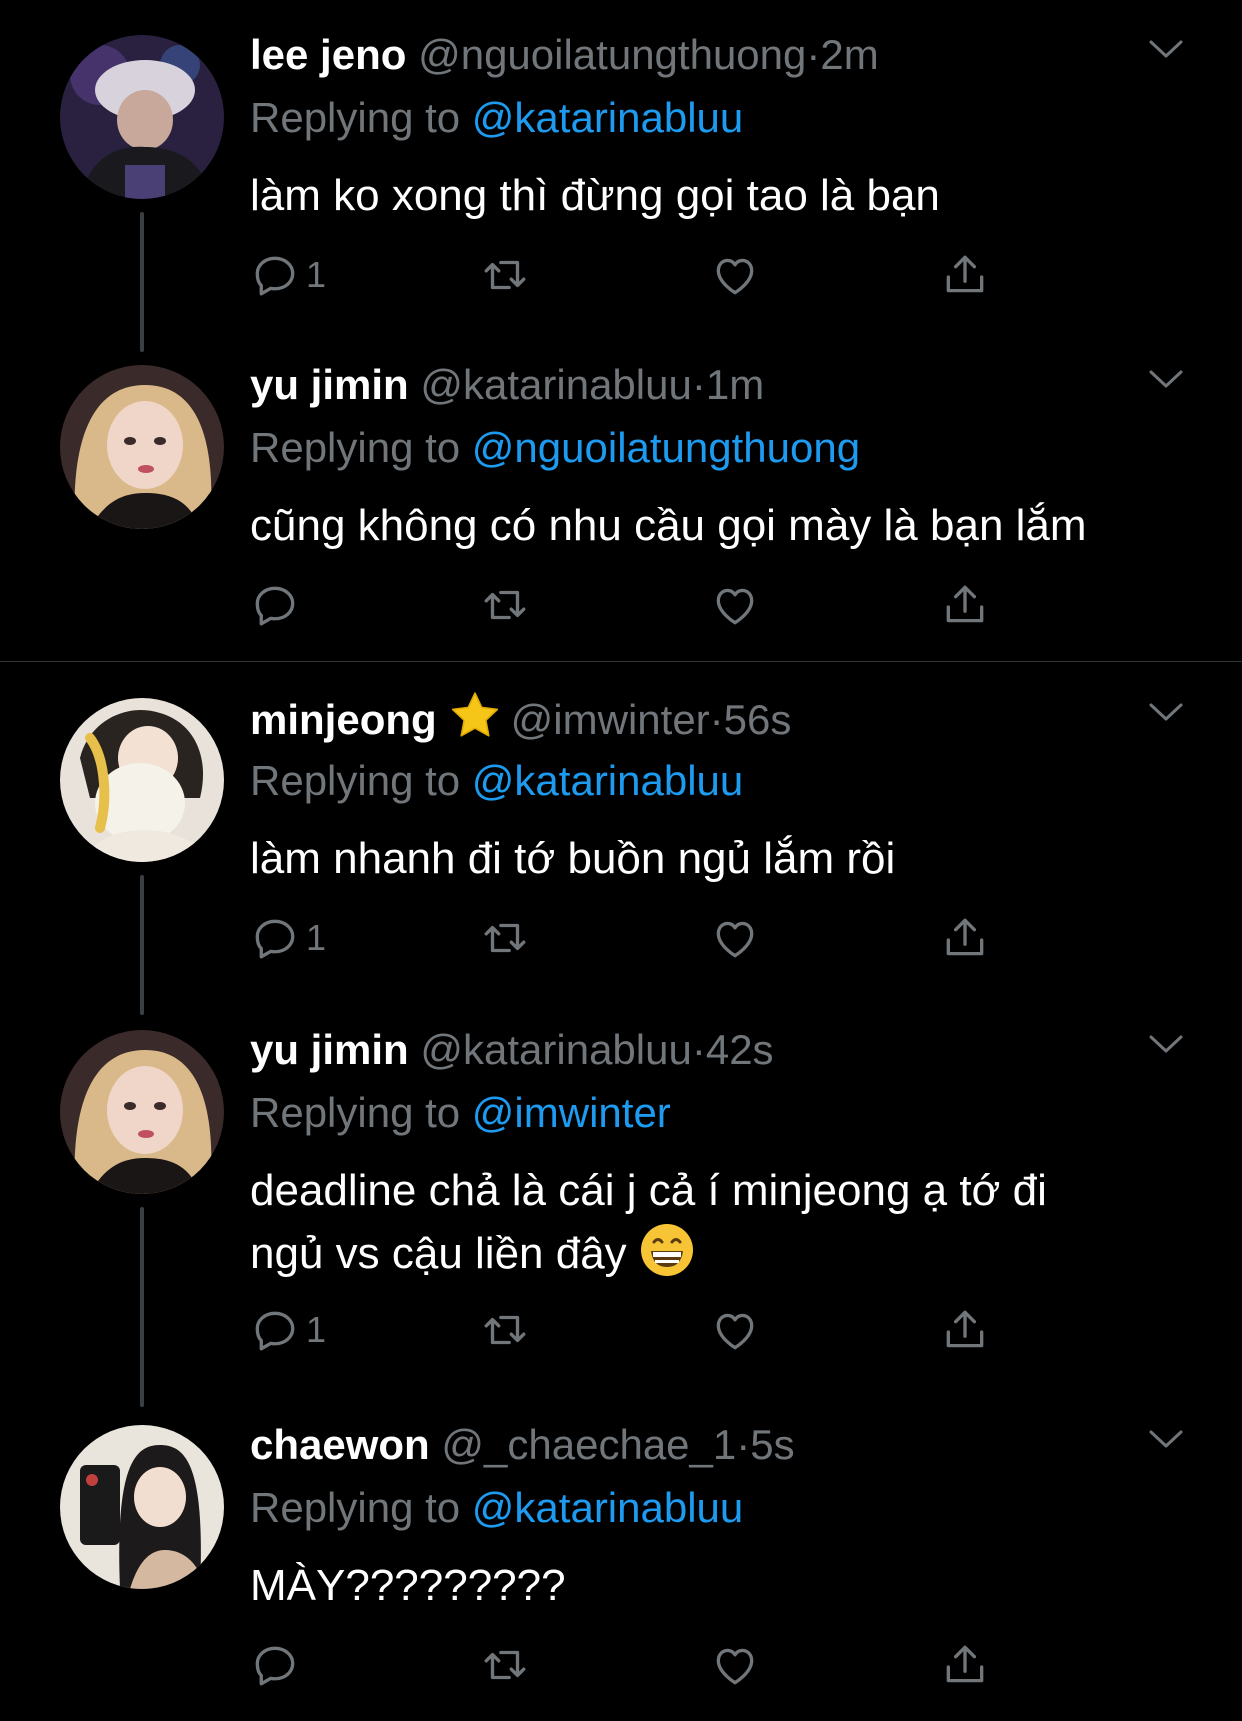  Describe the element at coordinates (595, 195) in the screenshot. I see `tweet-text: làm ko xong thì đừng gọi tao là bạn` at that location.